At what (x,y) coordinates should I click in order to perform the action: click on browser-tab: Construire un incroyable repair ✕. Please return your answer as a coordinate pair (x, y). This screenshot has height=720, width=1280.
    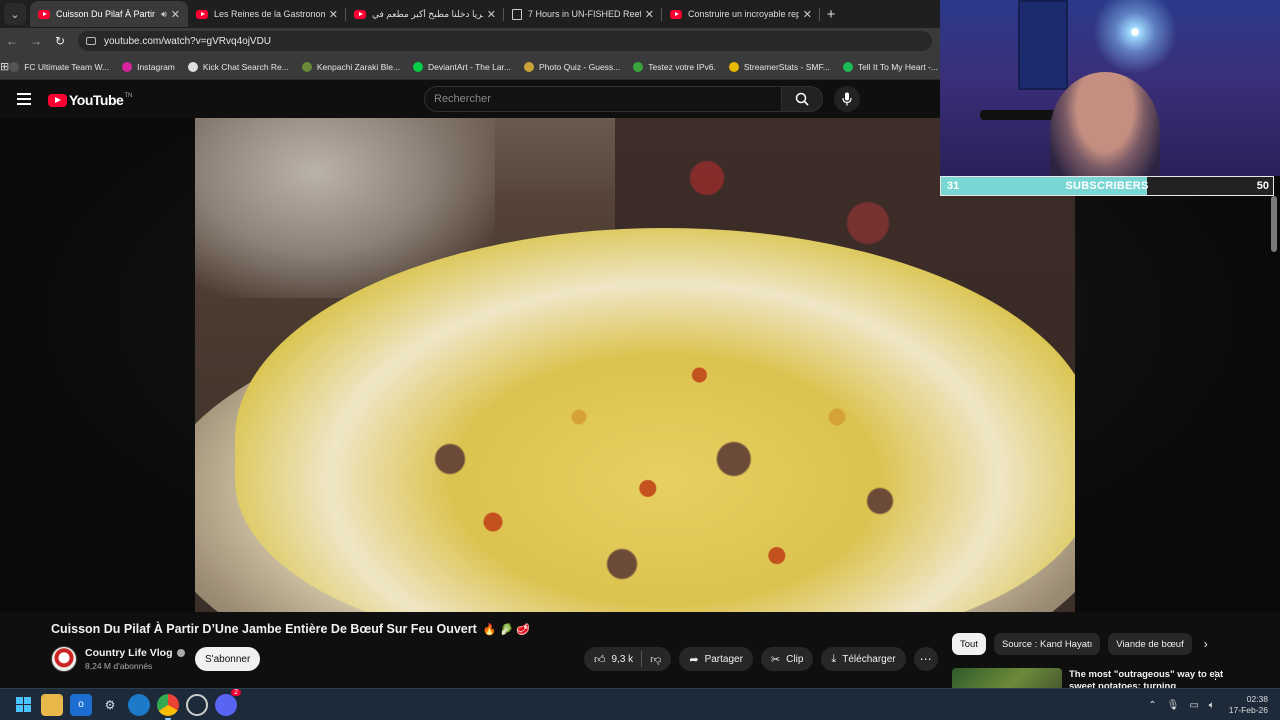
    Looking at the image, I should click on (741, 14).